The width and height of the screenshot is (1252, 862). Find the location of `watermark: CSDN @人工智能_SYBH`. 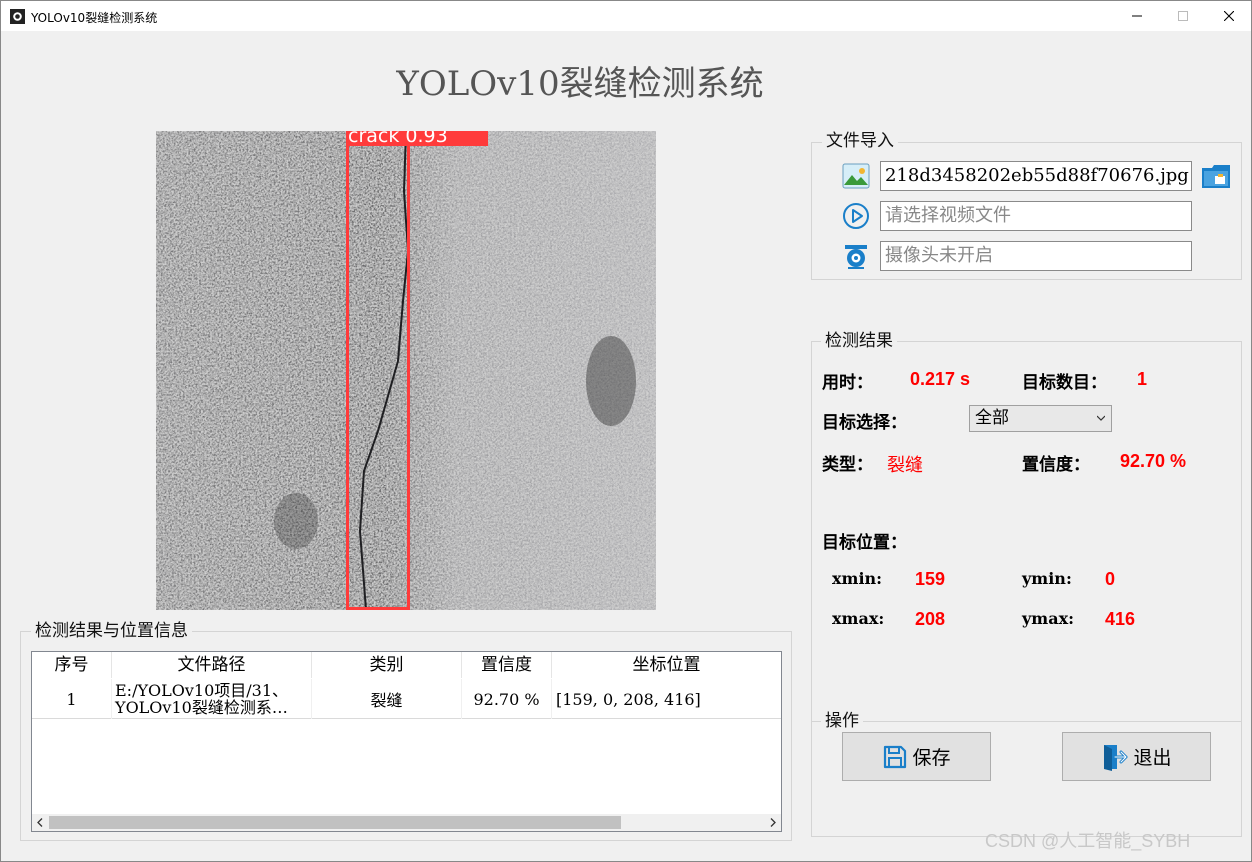

watermark: CSDN @人工智能_SYBH is located at coordinates (1088, 841).